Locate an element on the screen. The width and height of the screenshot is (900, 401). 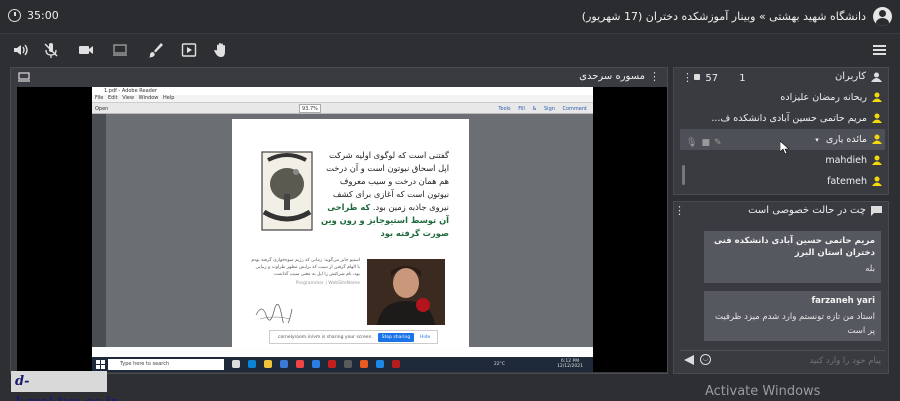
user-item: fatemeh is located at coordinates (782, 181).